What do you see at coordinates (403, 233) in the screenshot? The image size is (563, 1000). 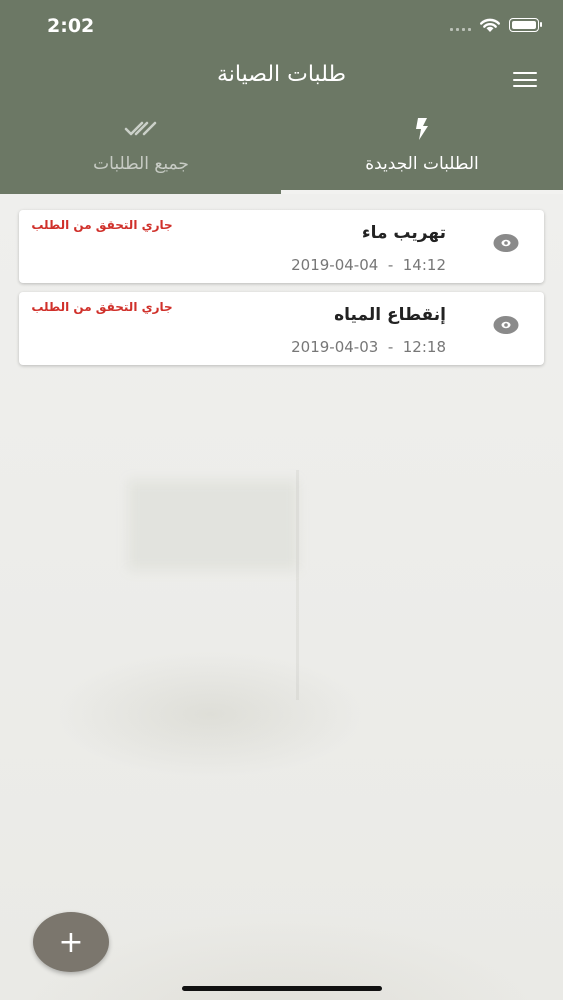 I see `request-title: تهريب ماء` at bounding box center [403, 233].